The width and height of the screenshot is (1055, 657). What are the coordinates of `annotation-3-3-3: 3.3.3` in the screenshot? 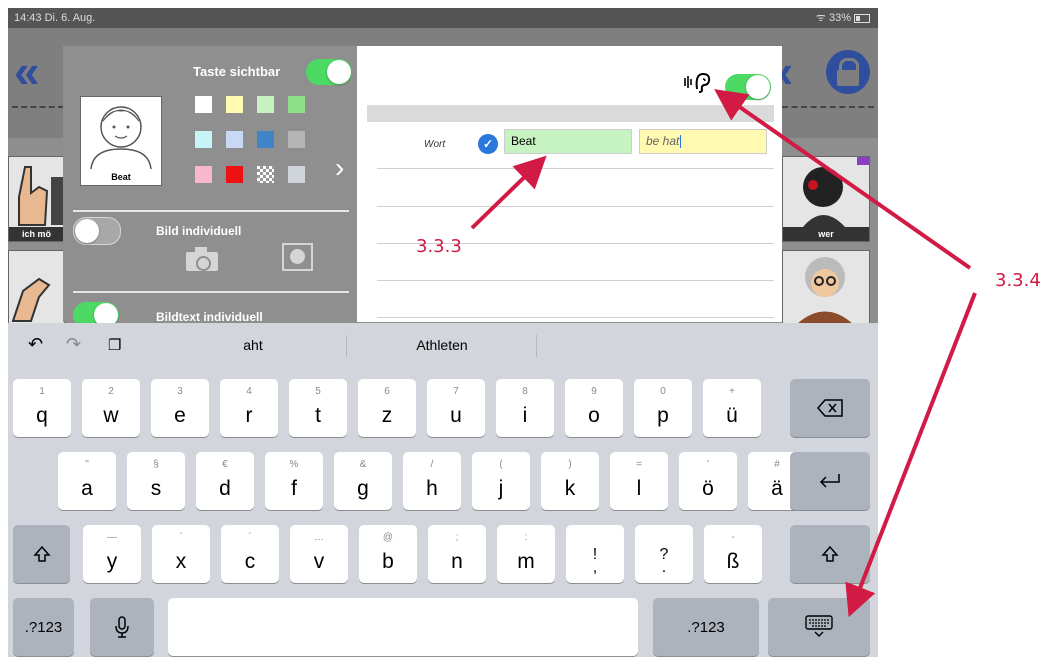 It's located at (439, 246).